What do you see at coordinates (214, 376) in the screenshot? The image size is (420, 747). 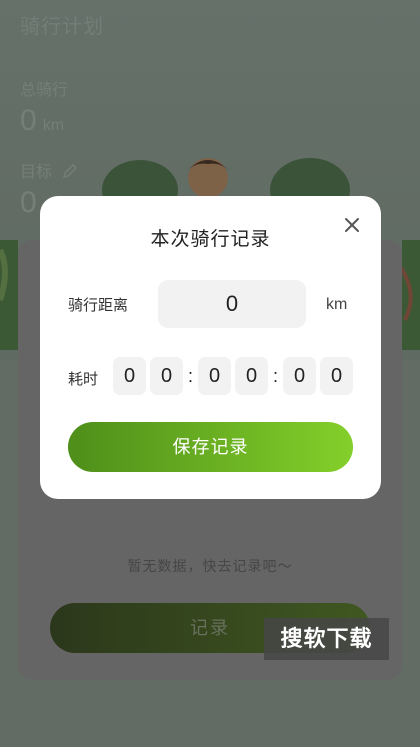 I see `minutes-tens-digit: 0` at bounding box center [214, 376].